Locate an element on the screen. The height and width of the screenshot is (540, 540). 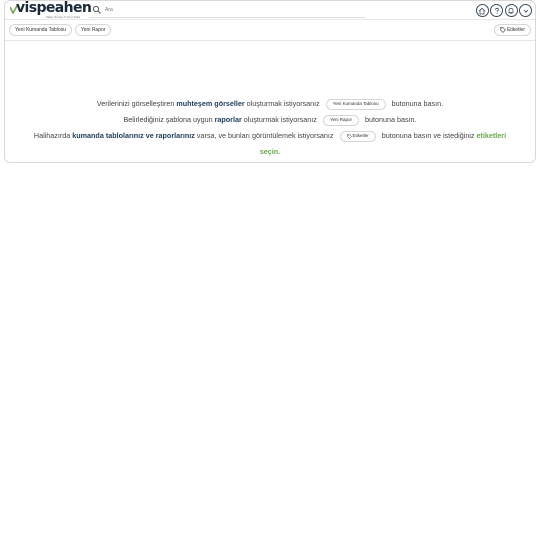
inline-tags-button: Etiketler is located at coordinates (357, 136).